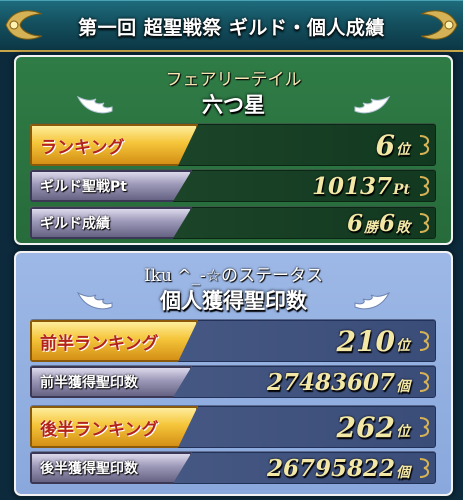 This screenshot has width=463, height=500. What do you see at coordinates (111, 223) in the screenshot?
I see `guild-record-label: ギルド成績` at bounding box center [111, 223].